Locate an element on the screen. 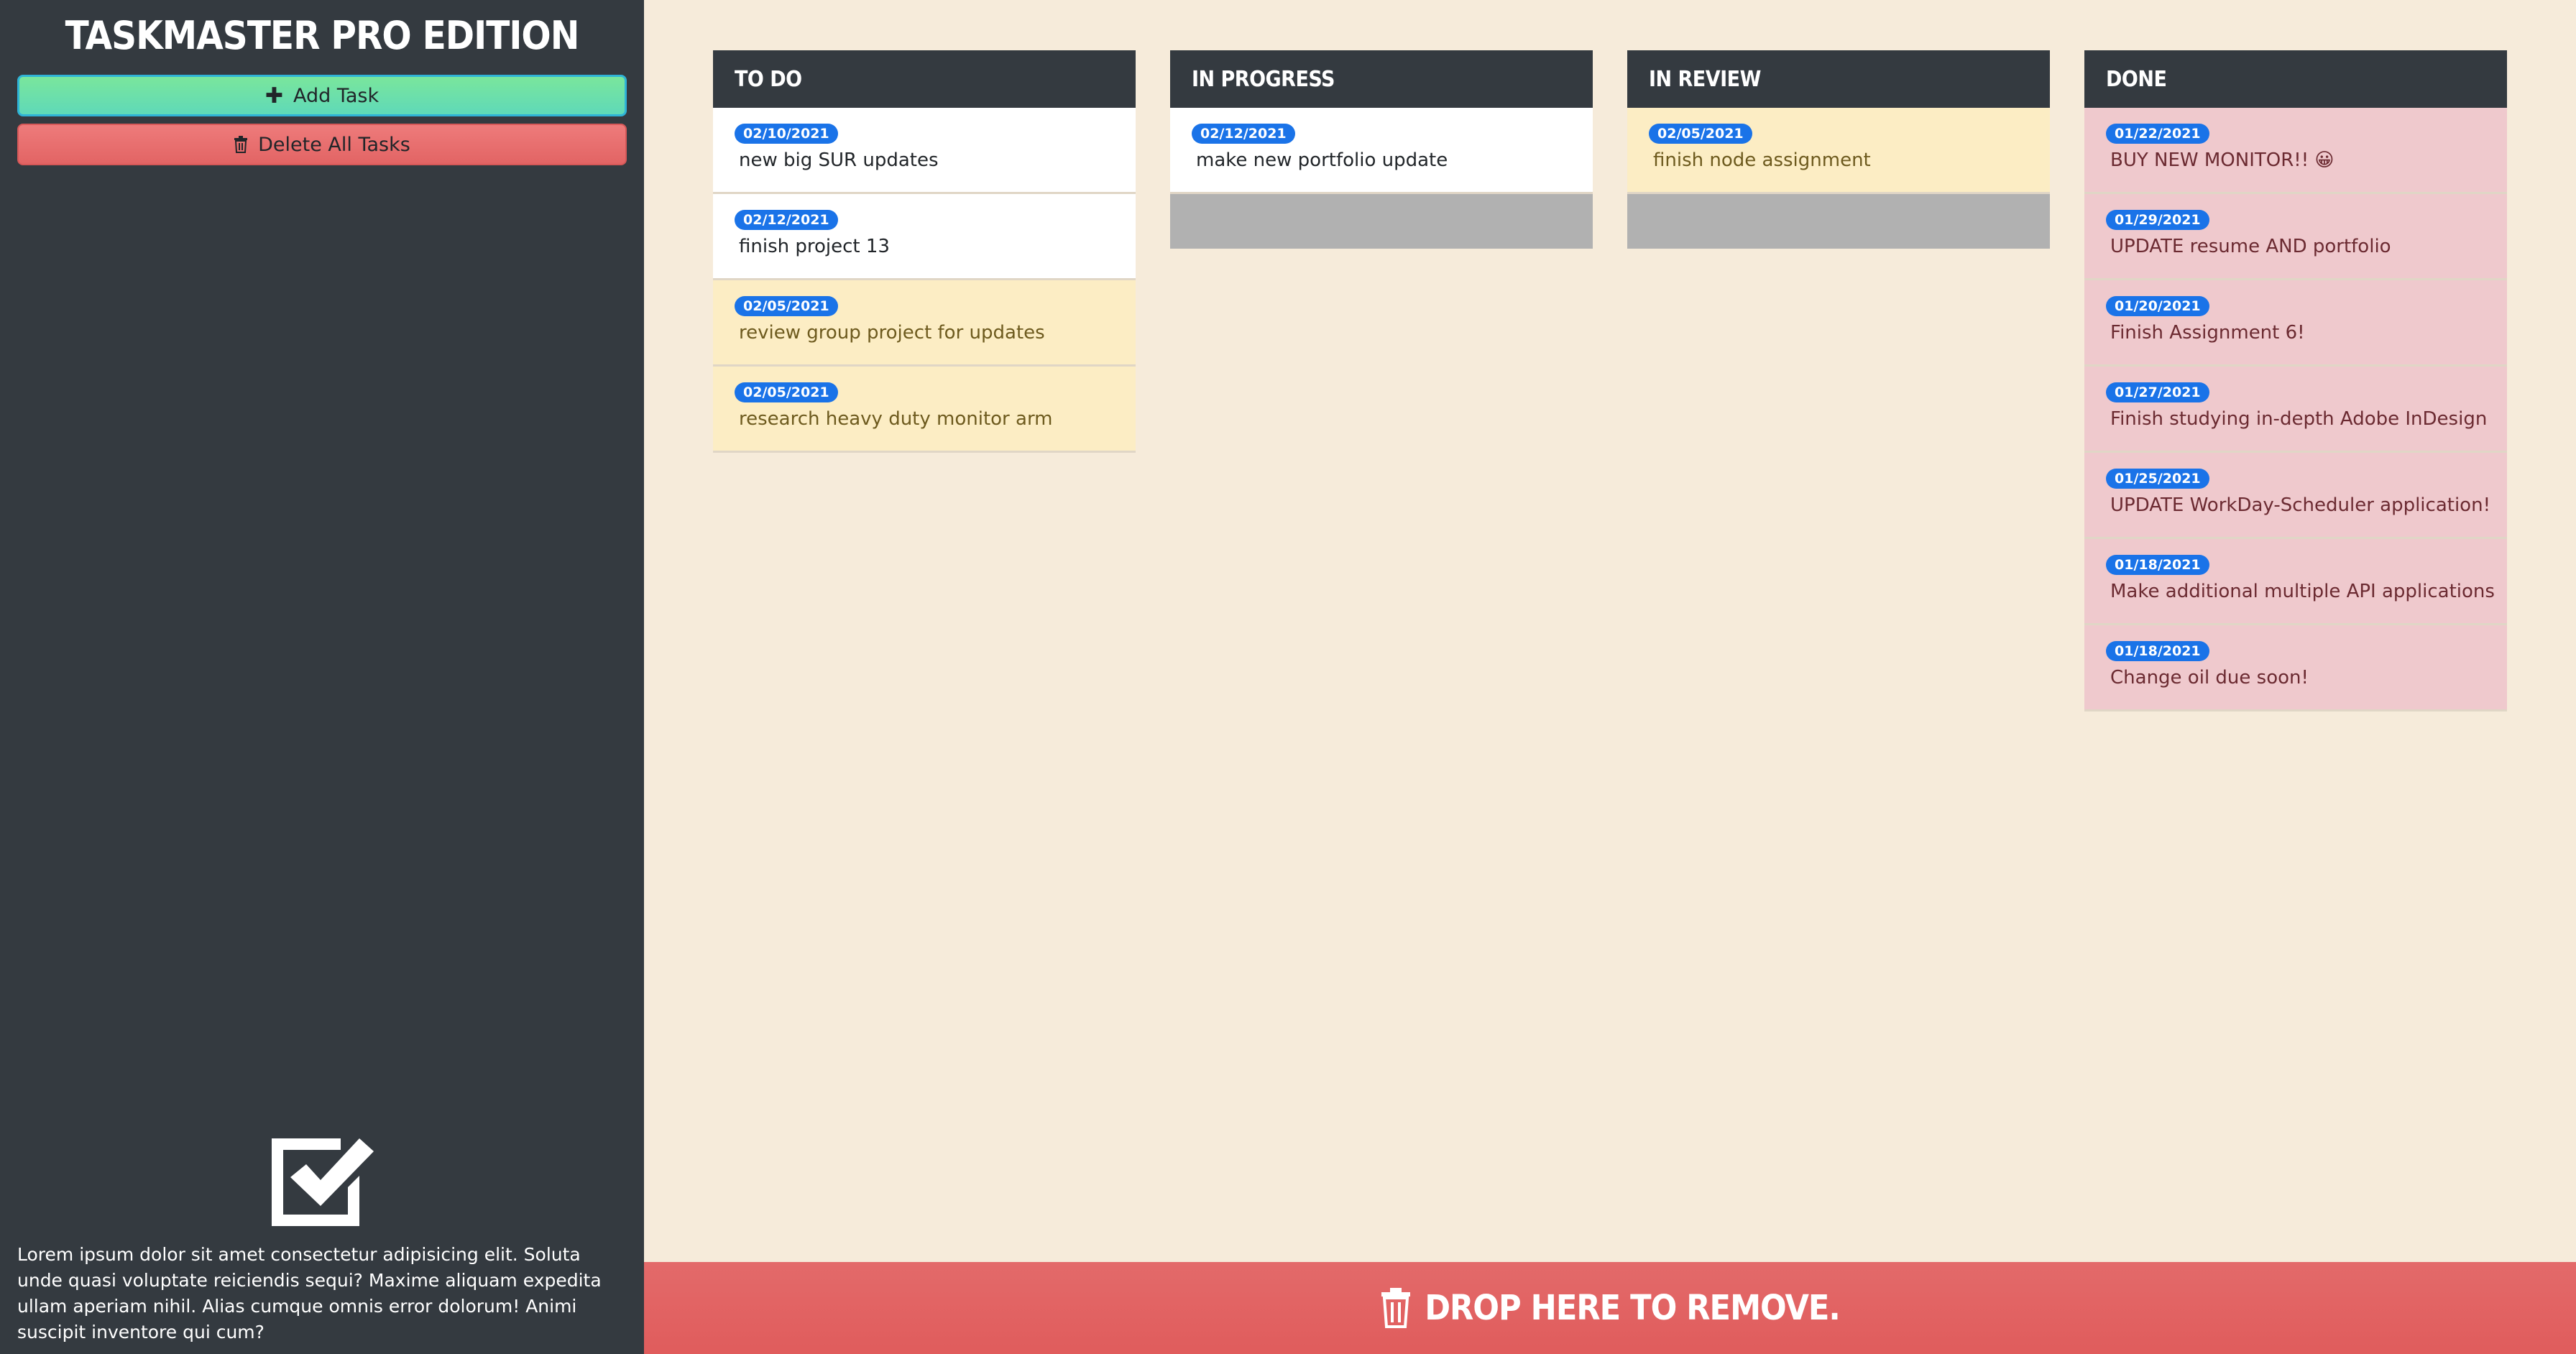 The width and height of the screenshot is (2576, 1354). task-text: UPDATE WorkDay-Scheduler application! is located at coordinates (2300, 505).